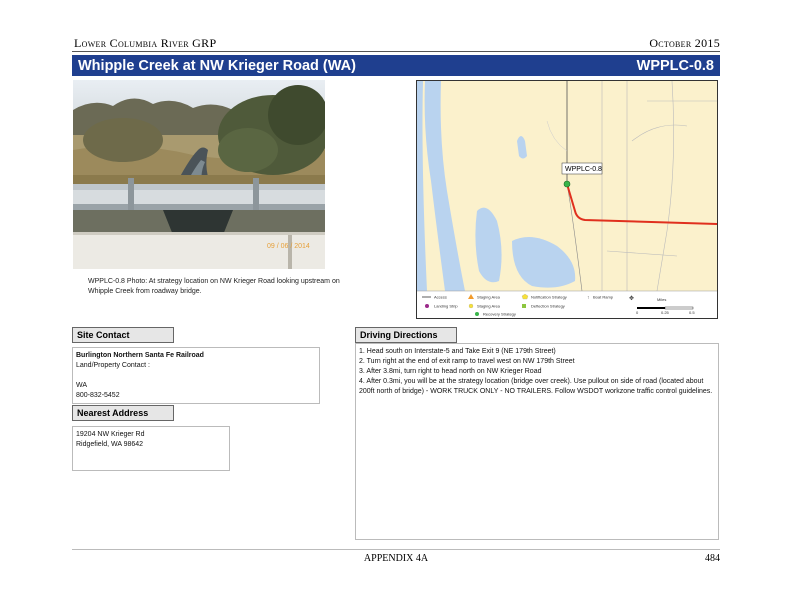 Image resolution: width=792 pixels, height=612 pixels. Describe the element at coordinates (396, 51) in the screenshot. I see `header-divider` at that location.